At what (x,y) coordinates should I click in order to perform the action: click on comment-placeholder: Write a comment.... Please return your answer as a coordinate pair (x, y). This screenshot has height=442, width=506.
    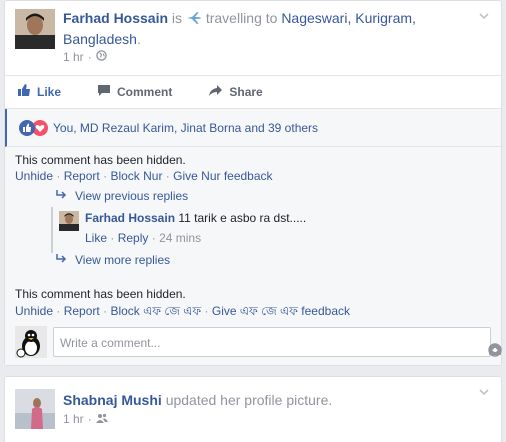
    Looking at the image, I should click on (110, 343).